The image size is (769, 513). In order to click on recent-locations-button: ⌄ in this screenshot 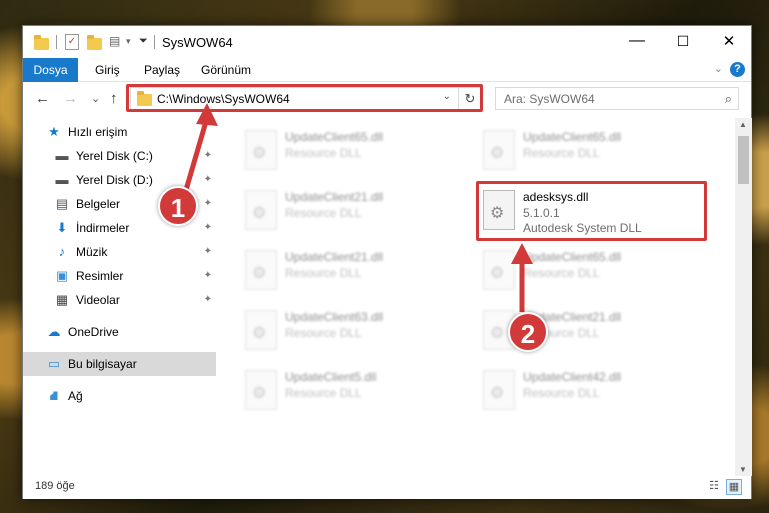, I will do `click(95, 98)`.